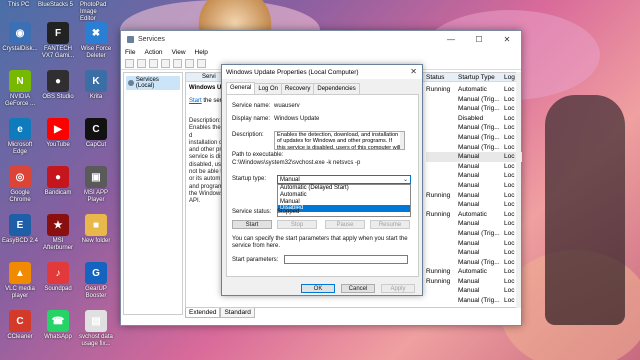 The height and width of the screenshot is (360, 640). Describe the element at coordinates (203, 313) in the screenshot. I see `tab-extended: Extended` at that location.